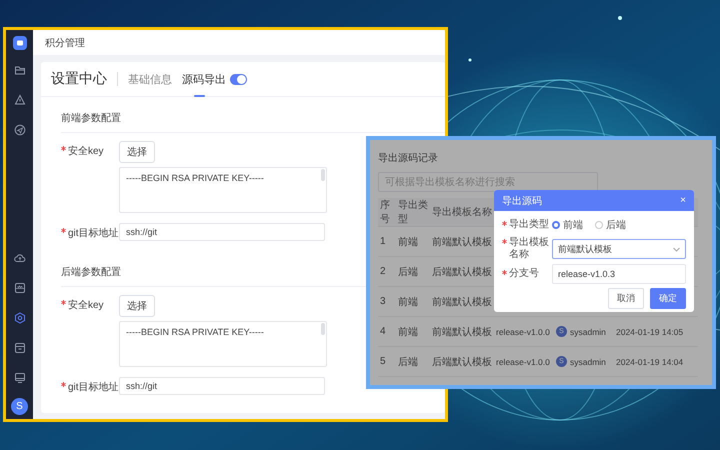  I want to click on cloud-upload-icon, so click(20, 258).